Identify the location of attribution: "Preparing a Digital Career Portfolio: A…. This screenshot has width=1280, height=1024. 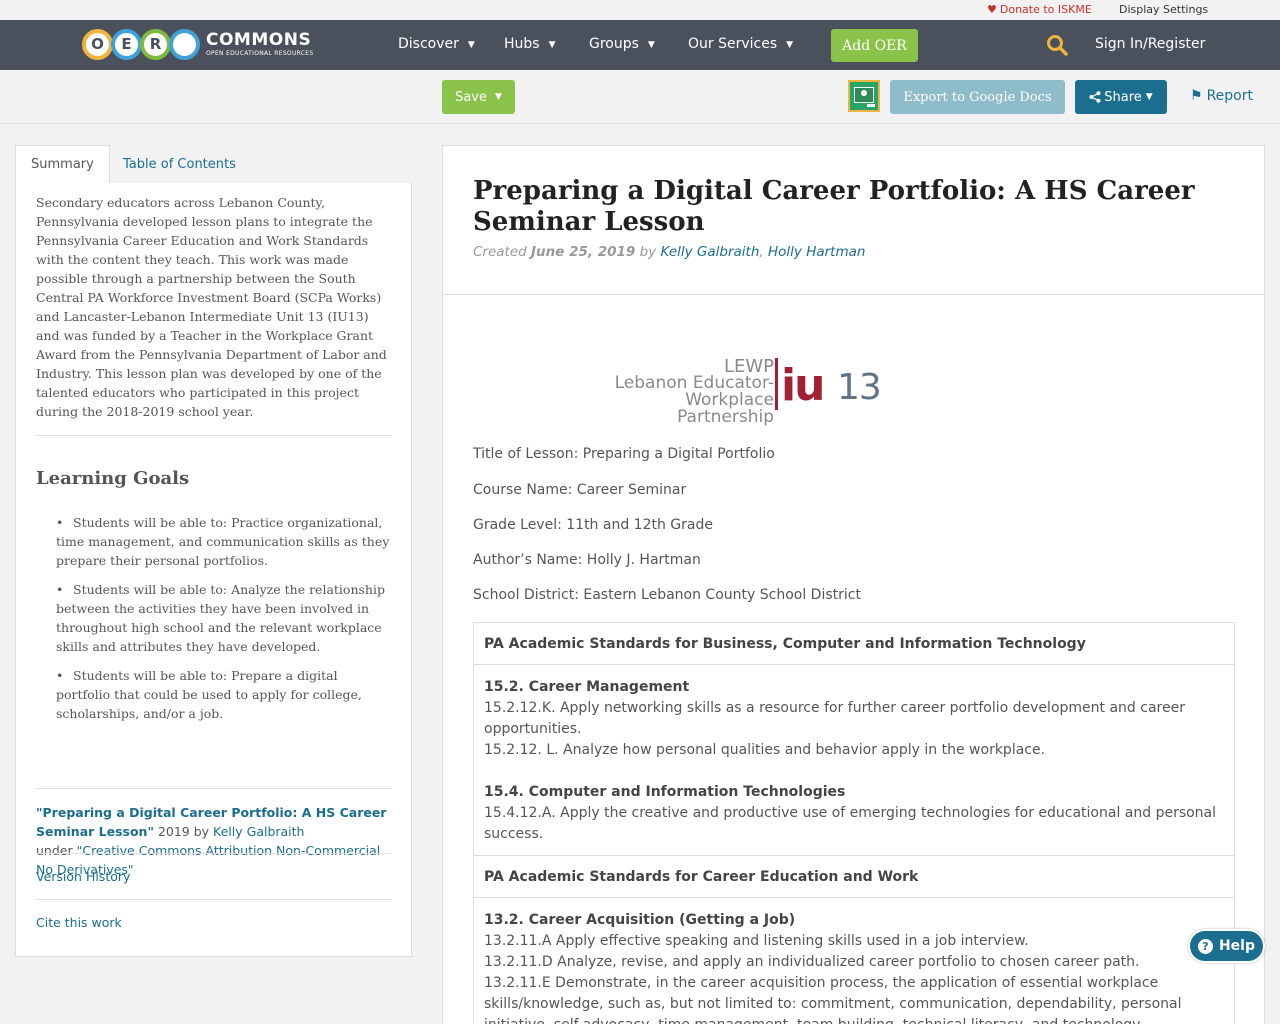
(211, 841).